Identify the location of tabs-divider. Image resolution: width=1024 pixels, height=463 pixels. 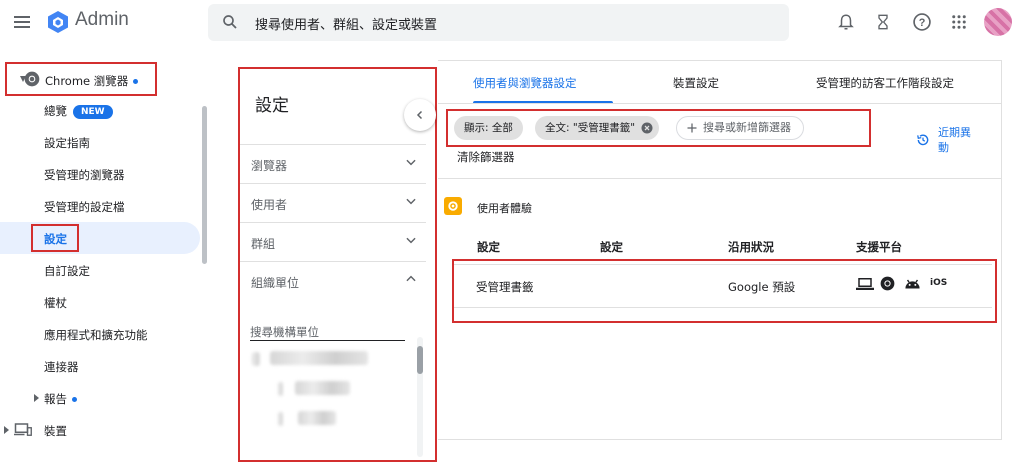
(720, 103).